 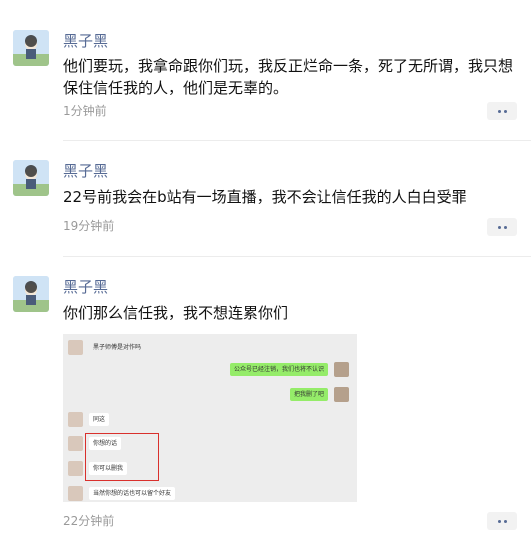 I want to click on chat-message-right: 把我删了吧, so click(x=319, y=394).